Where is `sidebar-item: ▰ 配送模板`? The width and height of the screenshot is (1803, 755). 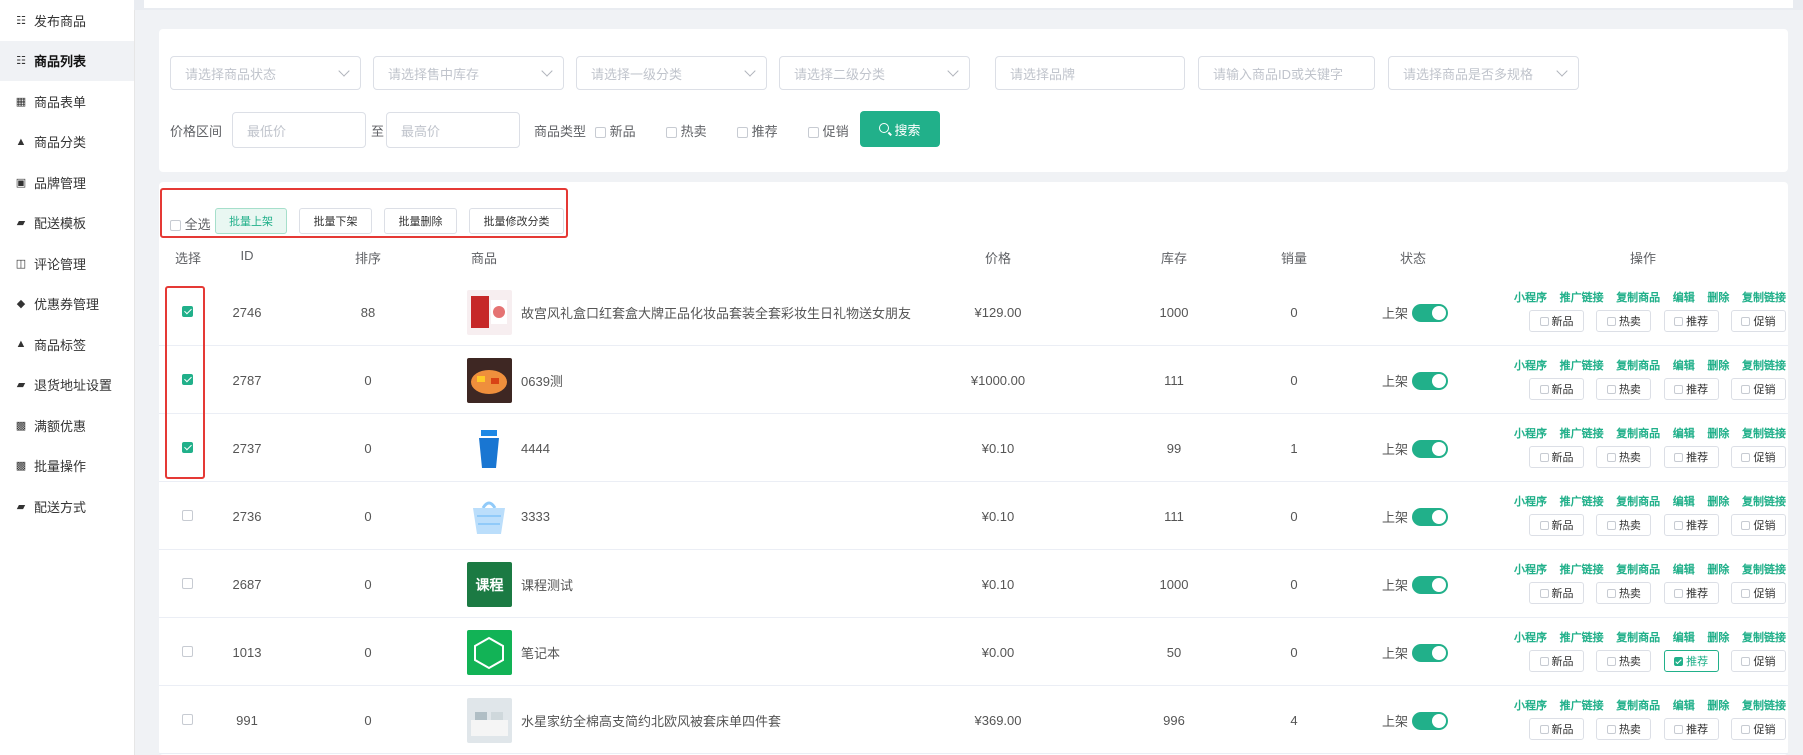 sidebar-item: ▰ 配送模板 is located at coordinates (67, 223).